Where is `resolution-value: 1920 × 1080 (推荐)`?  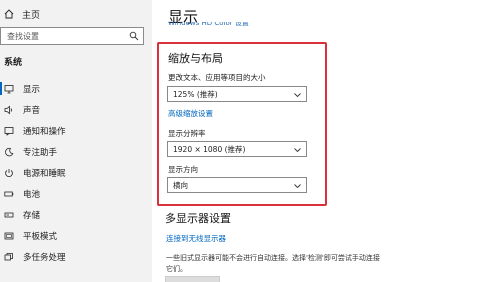 resolution-value: 1920 × 1080 (推荐) is located at coordinates (209, 149).